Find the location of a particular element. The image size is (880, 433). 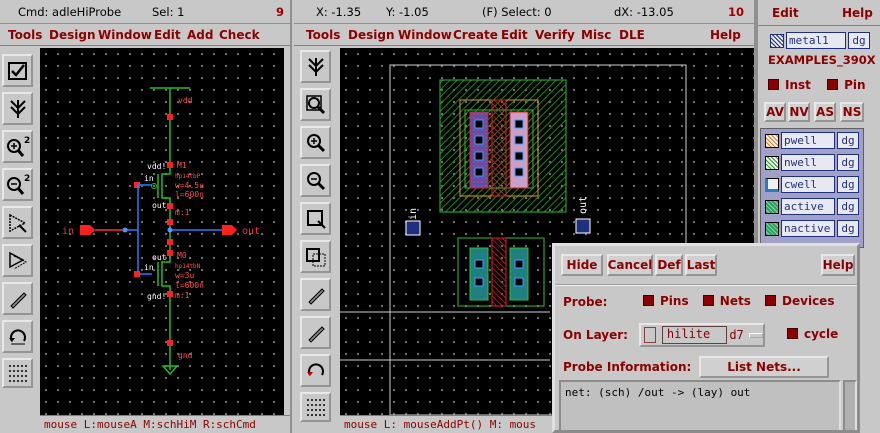

current-layer-name: metal1 is located at coordinates (816, 40).